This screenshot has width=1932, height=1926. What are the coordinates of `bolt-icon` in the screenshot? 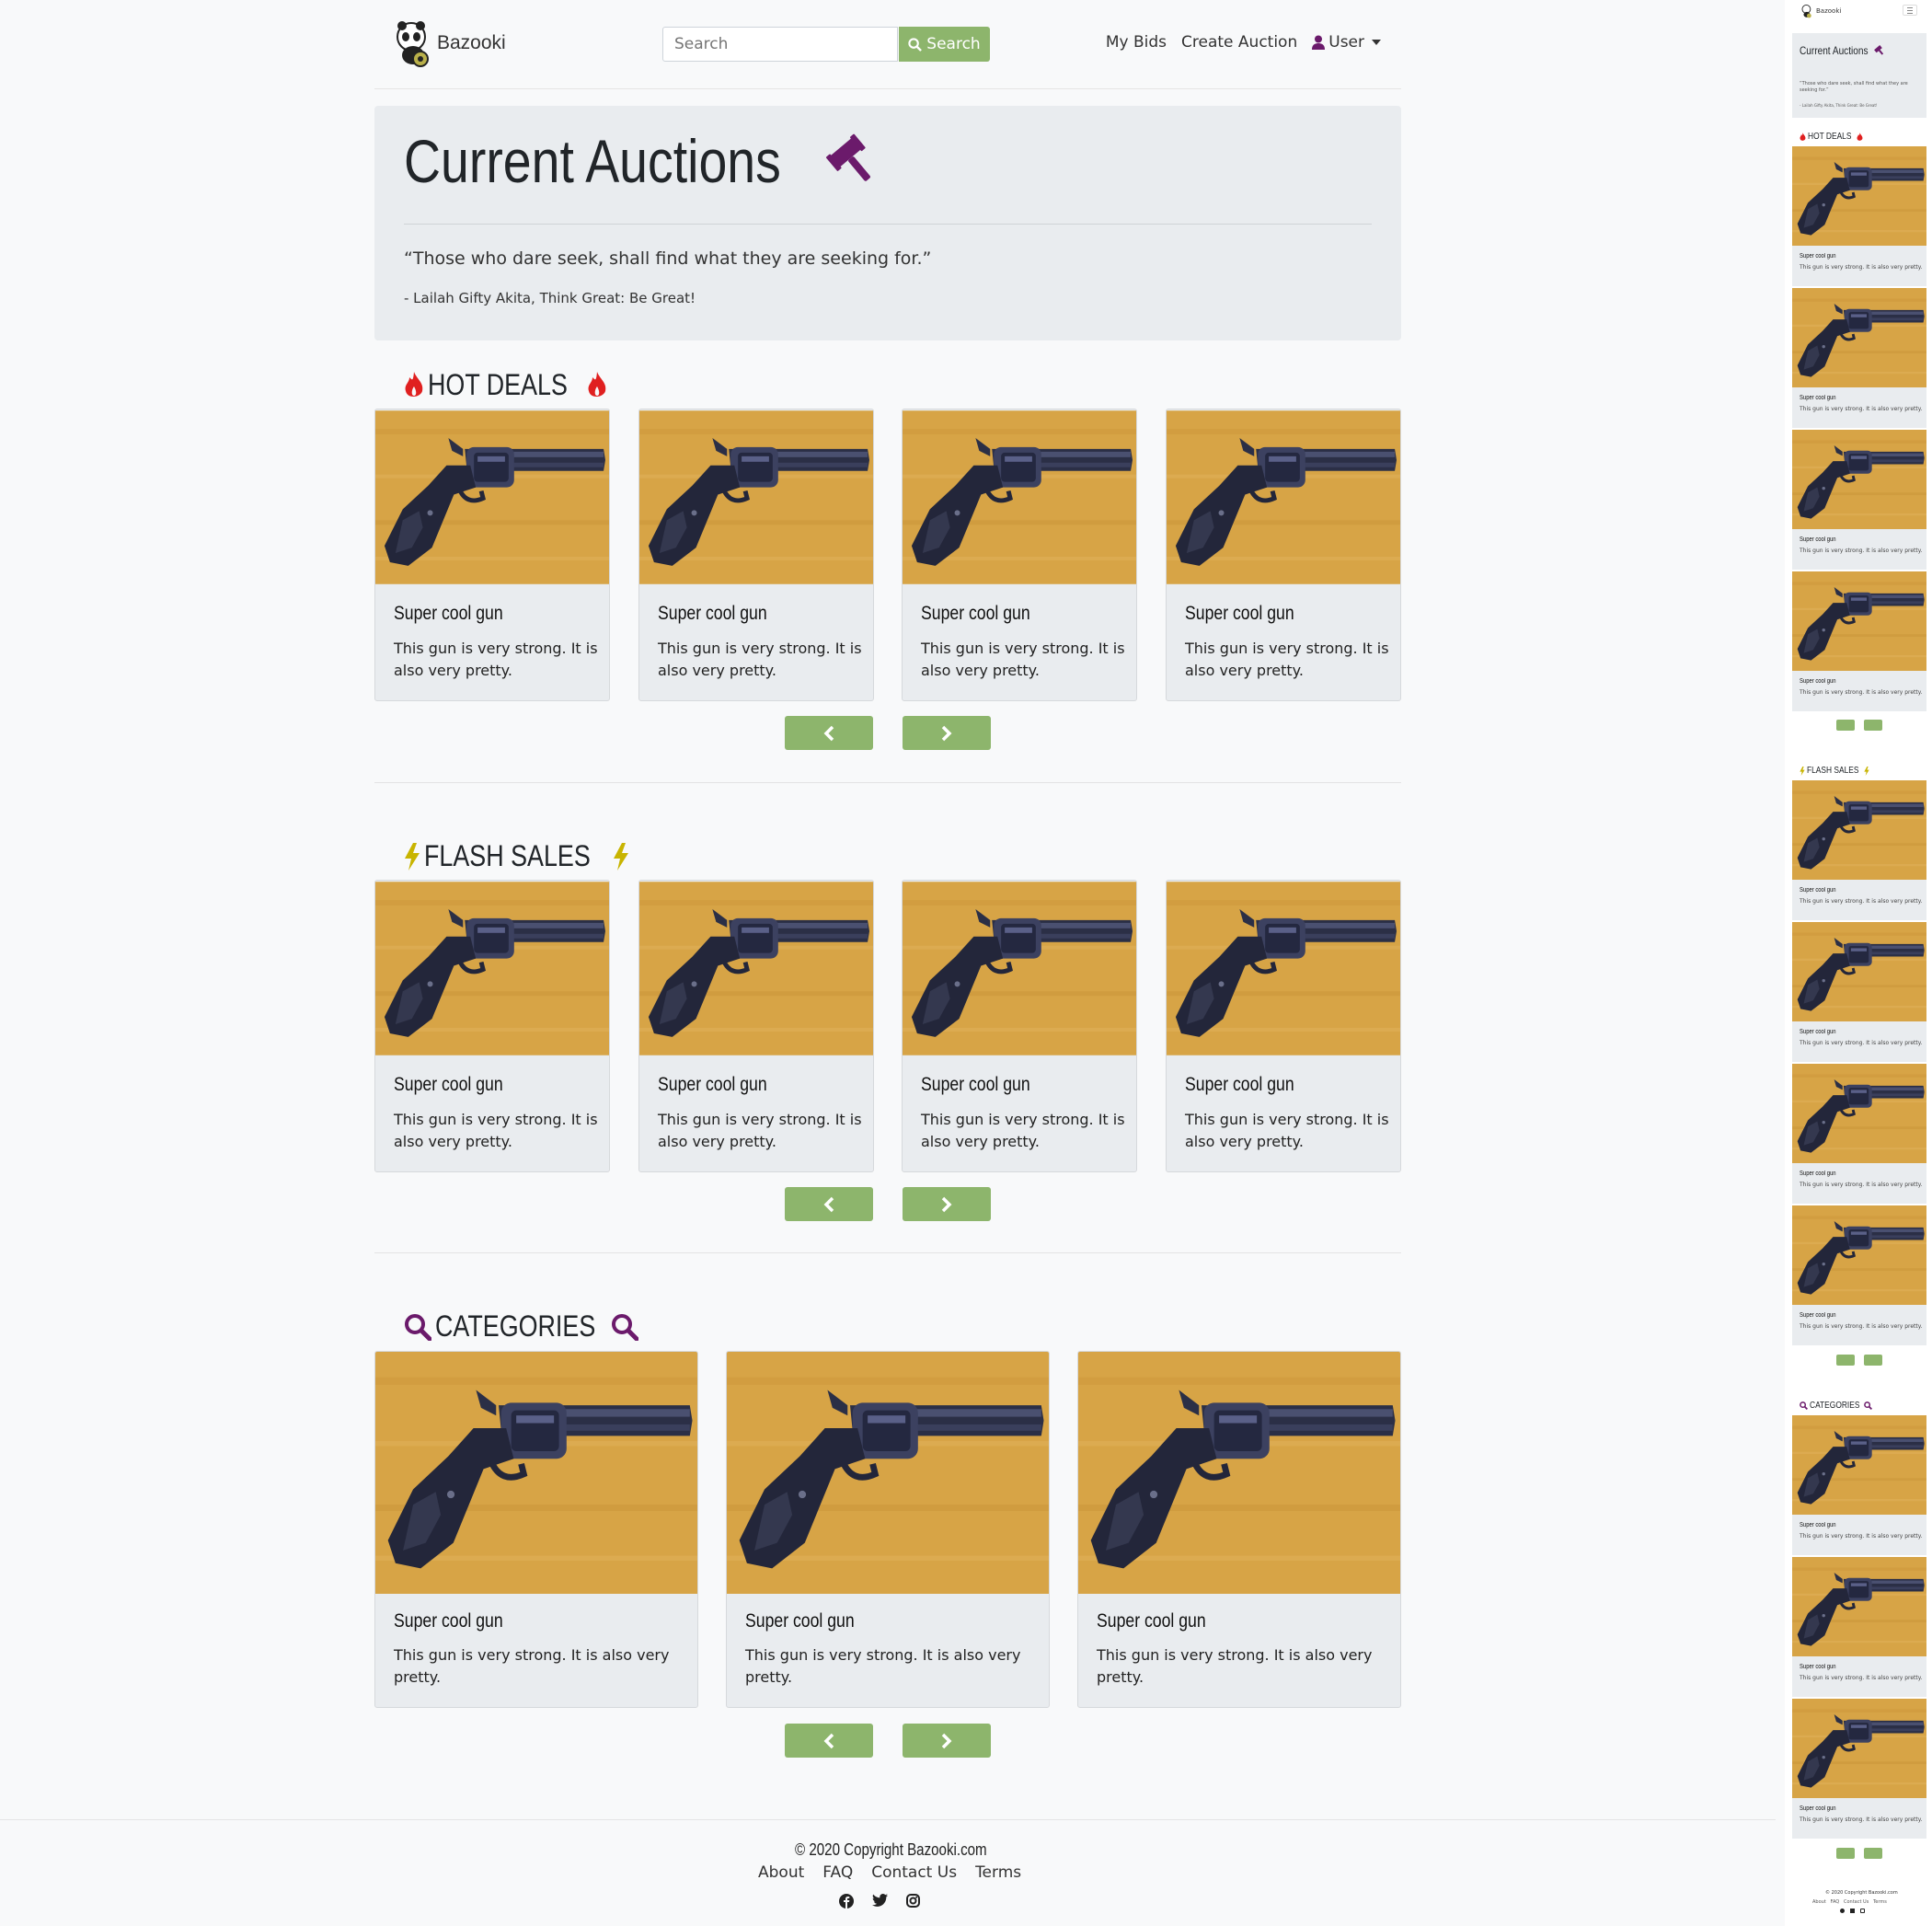 It's located at (412, 857).